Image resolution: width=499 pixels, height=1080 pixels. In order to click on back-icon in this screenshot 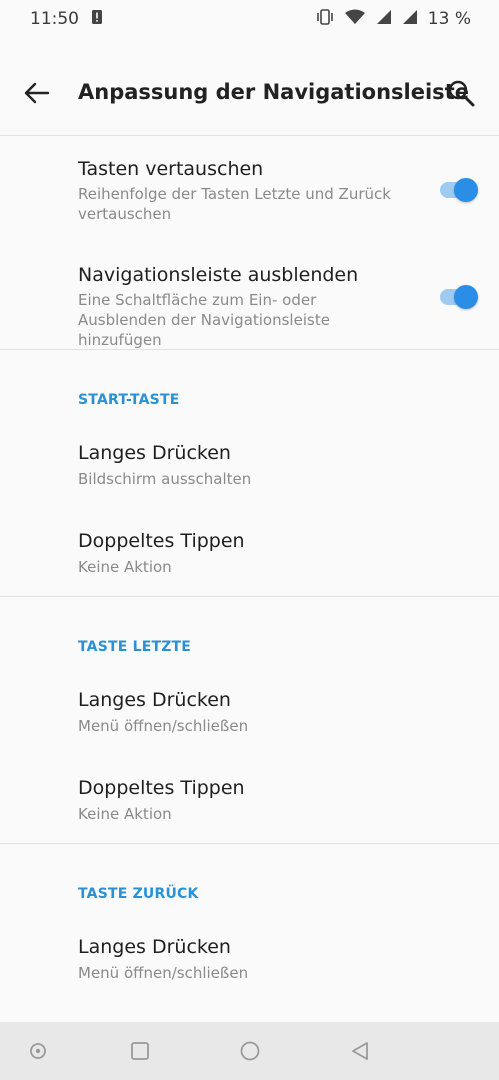, I will do `click(360, 1051)`.